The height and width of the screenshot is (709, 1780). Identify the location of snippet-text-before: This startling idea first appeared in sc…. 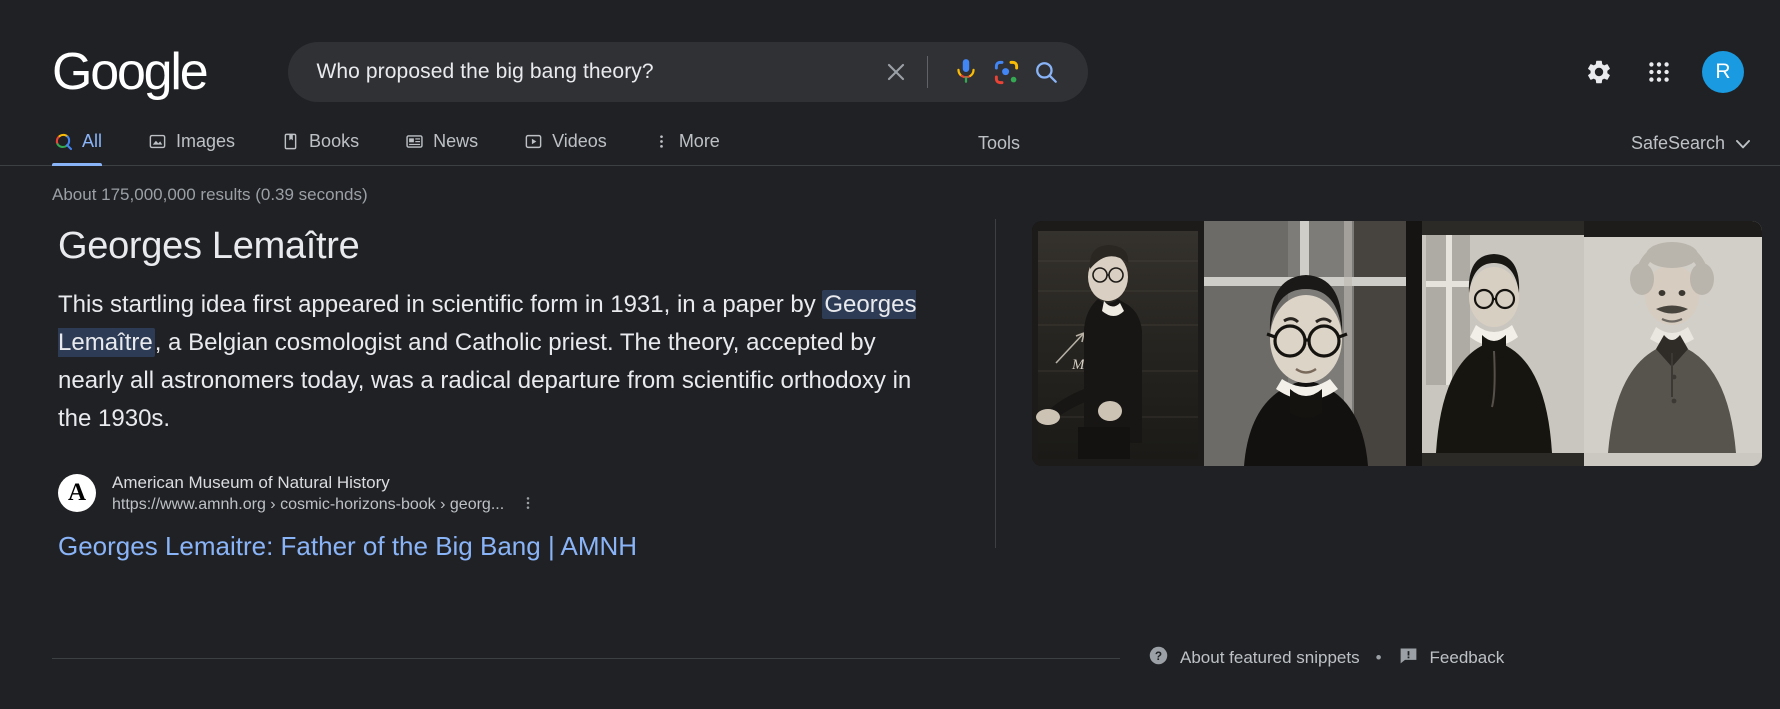
(440, 304).